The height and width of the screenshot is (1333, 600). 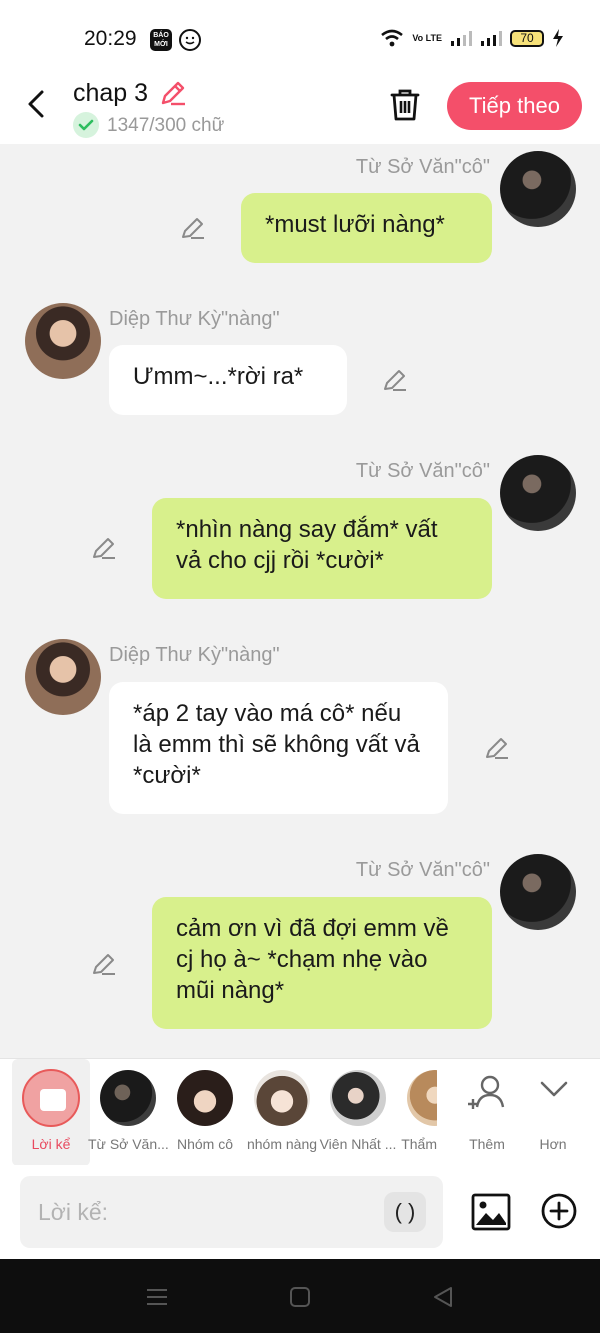 What do you see at coordinates (486, 1092) in the screenshot?
I see `add-user-icon` at bounding box center [486, 1092].